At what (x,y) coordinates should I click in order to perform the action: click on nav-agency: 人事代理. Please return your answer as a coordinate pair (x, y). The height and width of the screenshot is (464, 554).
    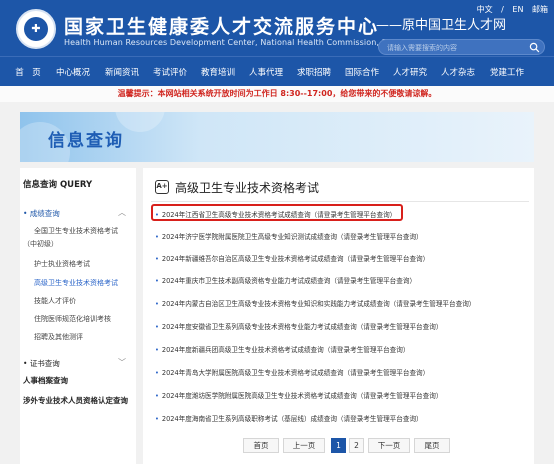
    Looking at the image, I should click on (266, 72).